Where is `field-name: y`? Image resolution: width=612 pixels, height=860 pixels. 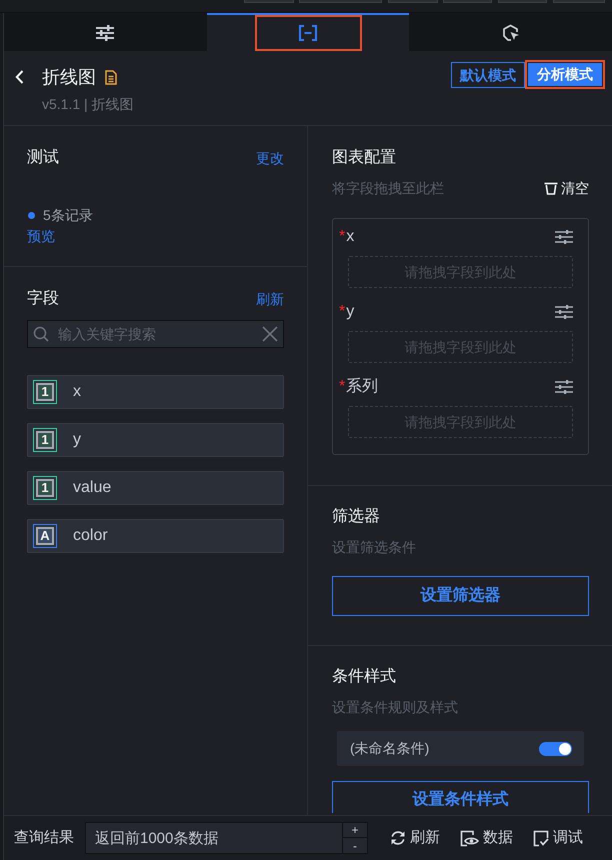
field-name: y is located at coordinates (77, 440).